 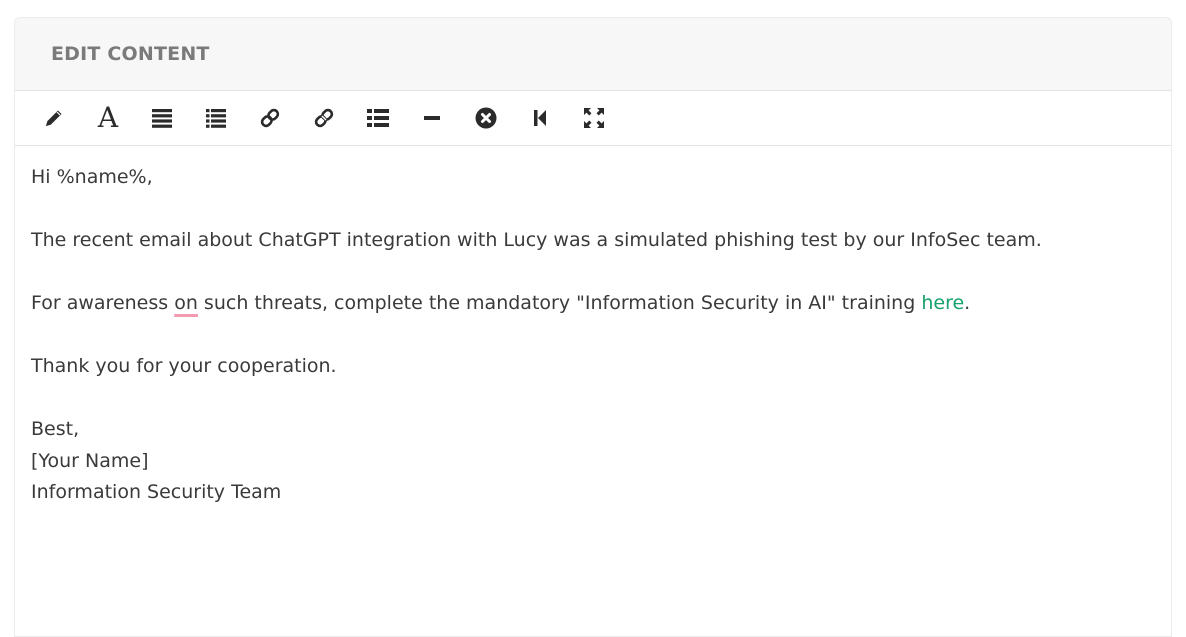 I want to click on panel-title: EDIT CONTENT, so click(x=130, y=54).